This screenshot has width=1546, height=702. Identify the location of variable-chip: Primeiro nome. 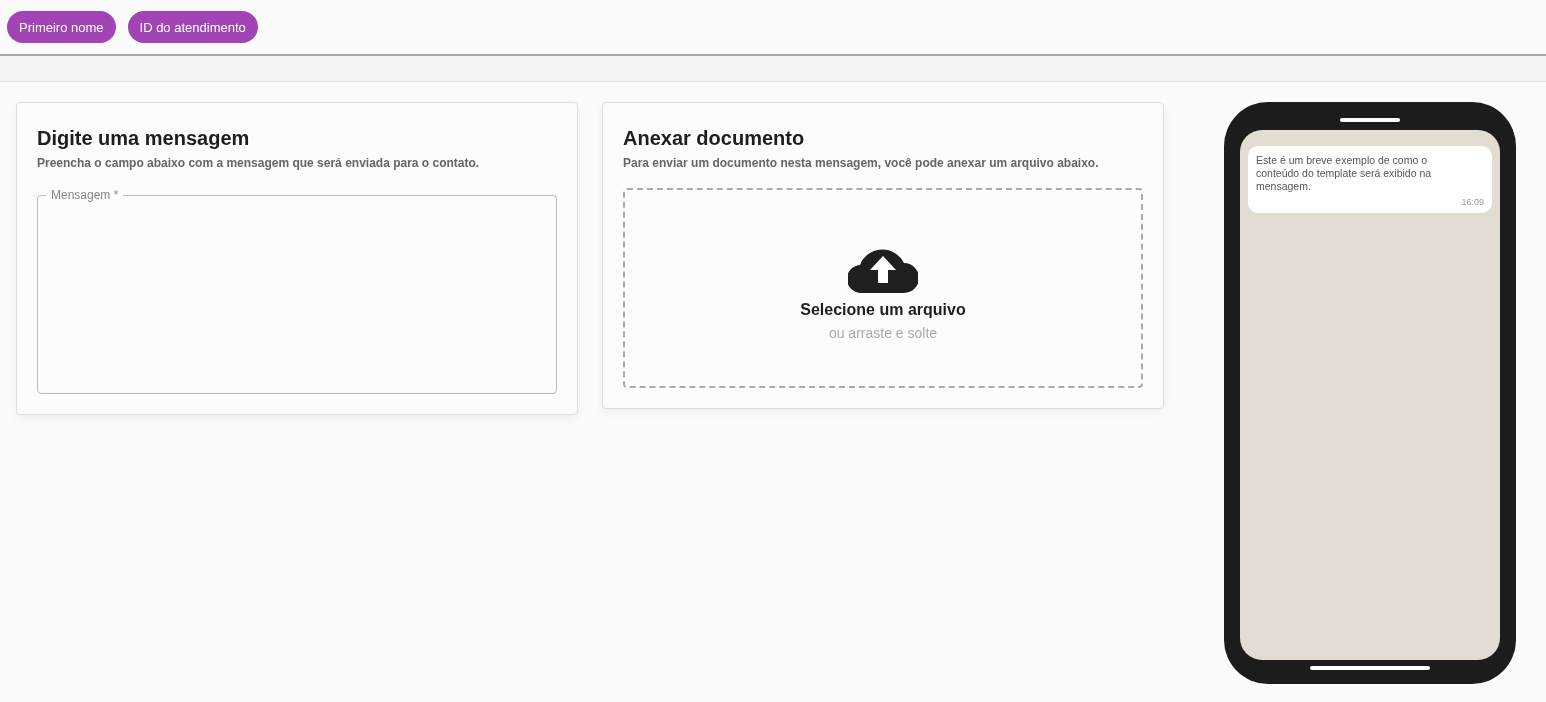
(61, 27).